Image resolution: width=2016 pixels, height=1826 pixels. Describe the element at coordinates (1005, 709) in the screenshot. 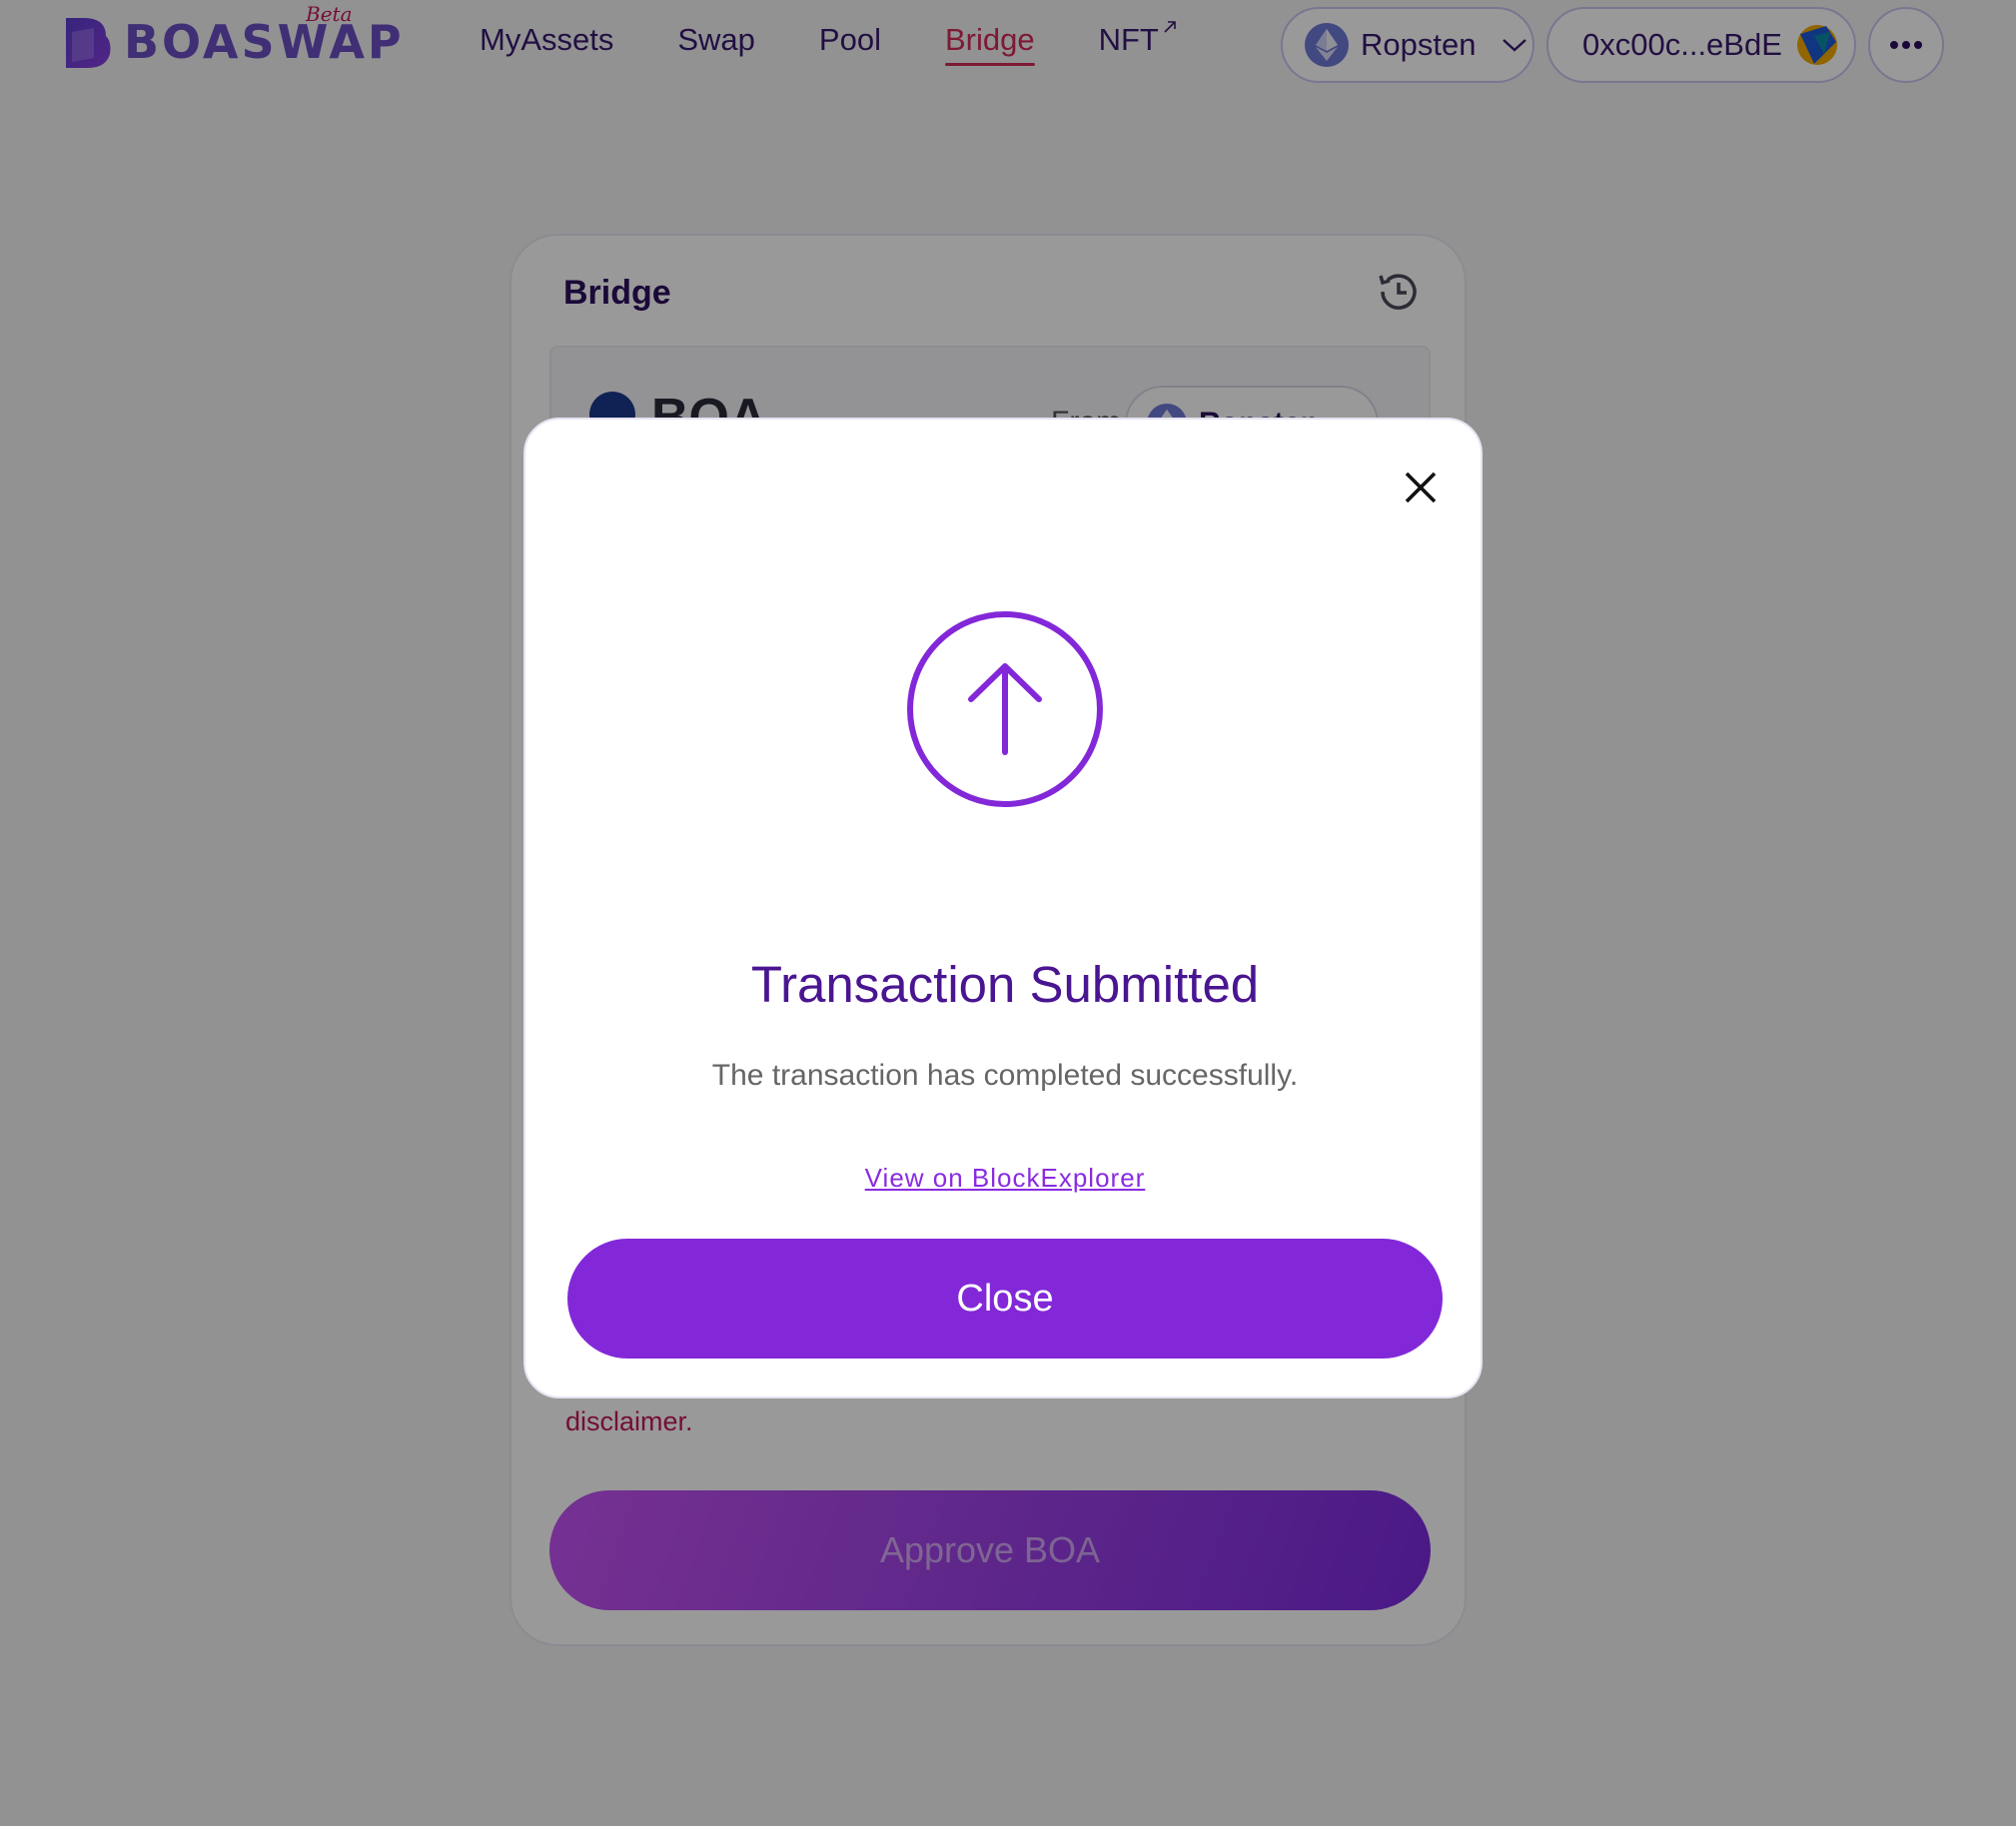

I see `arrow-up-circle-icon` at that location.